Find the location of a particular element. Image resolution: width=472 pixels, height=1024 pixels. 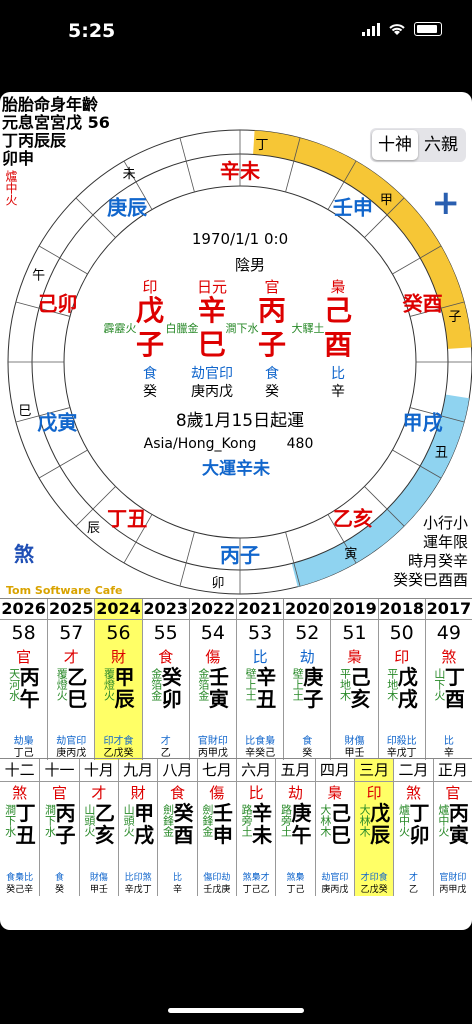

month-hidden-gods: 比印煞 is located at coordinates (138, 878).